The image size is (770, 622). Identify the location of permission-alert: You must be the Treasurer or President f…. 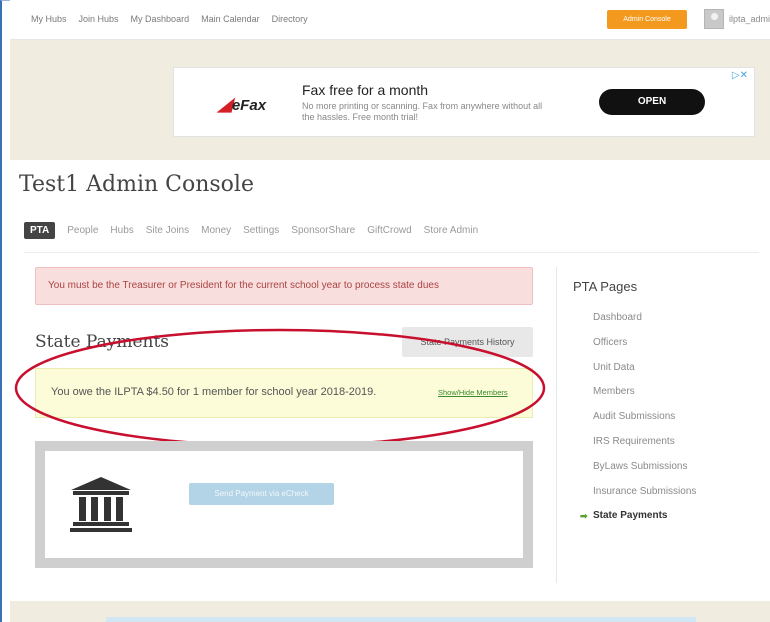
(284, 286).